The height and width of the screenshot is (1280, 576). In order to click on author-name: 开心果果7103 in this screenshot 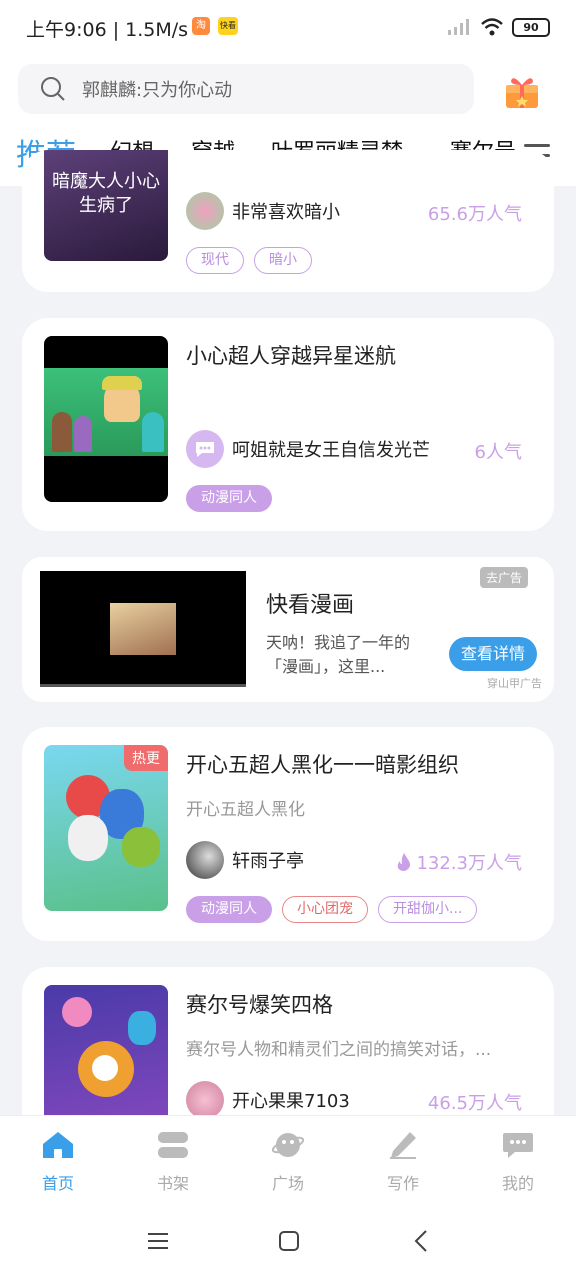, I will do `click(291, 1101)`.